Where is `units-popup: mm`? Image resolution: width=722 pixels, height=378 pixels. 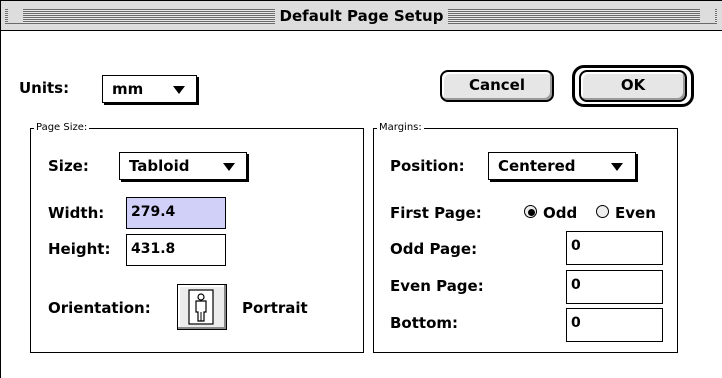
units-popup: mm is located at coordinates (149, 89).